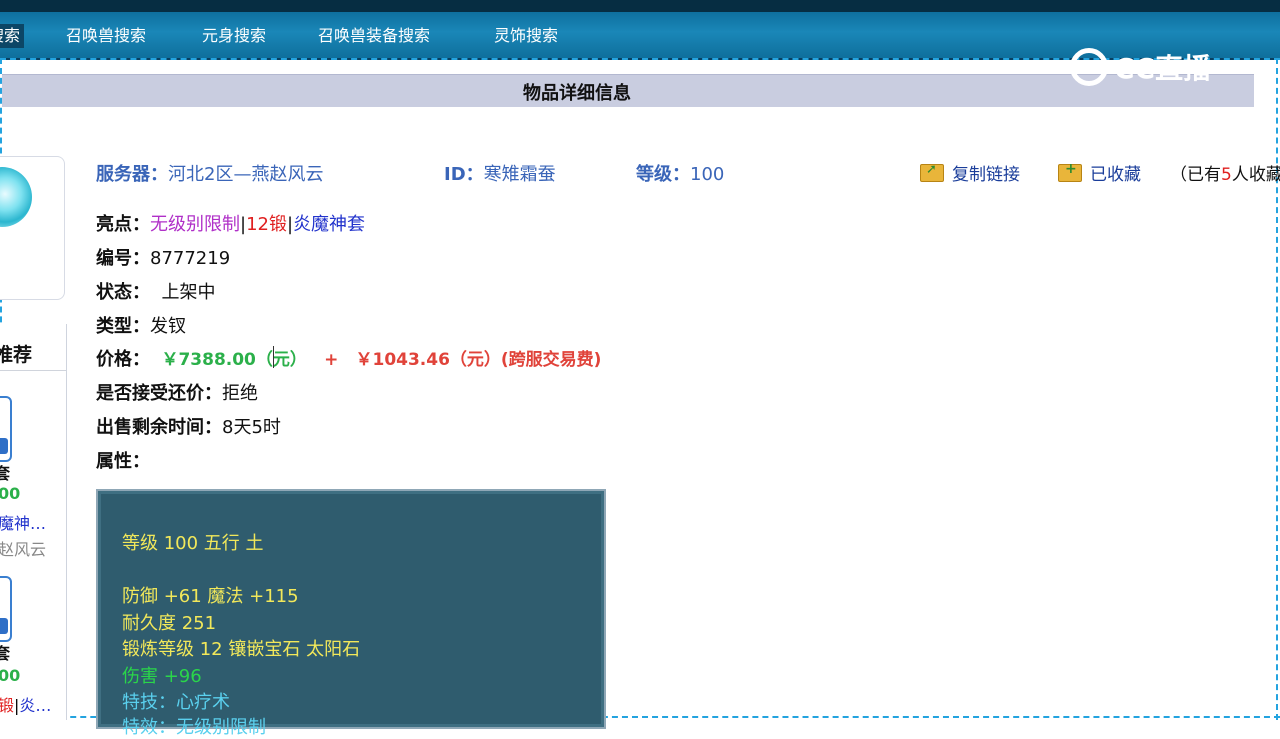 This screenshot has width=1280, height=739. I want to click on attr-special-effect: 特效：无级别限制, so click(194, 727).